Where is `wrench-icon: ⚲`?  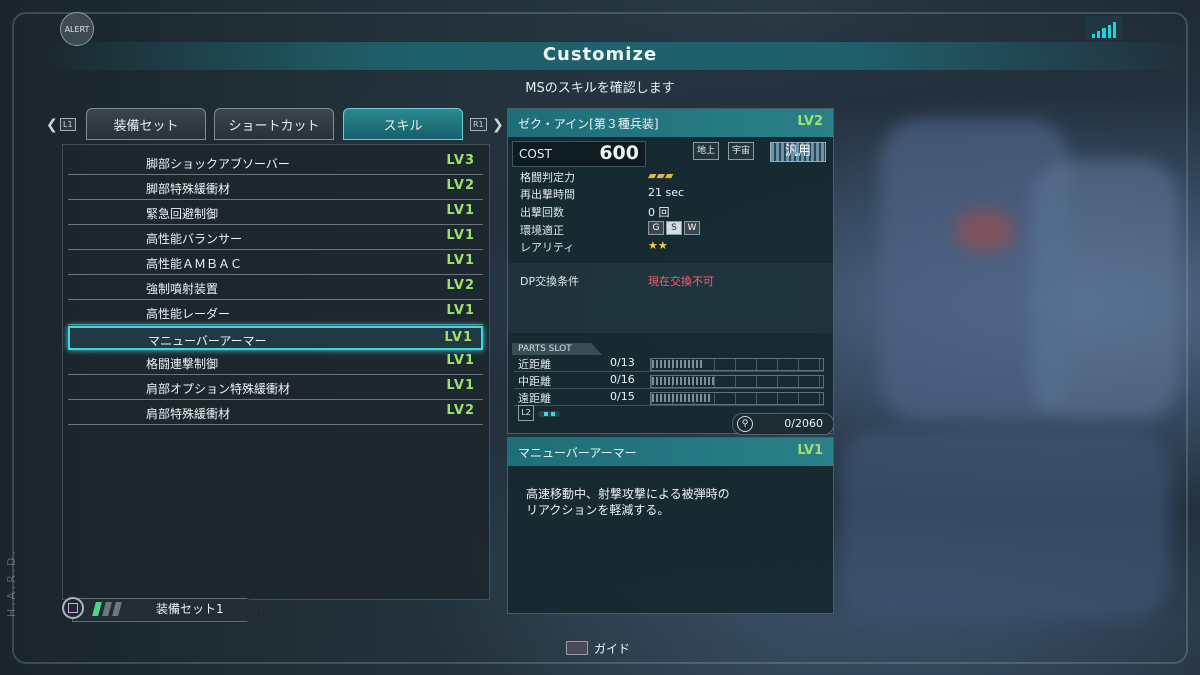 wrench-icon: ⚲ is located at coordinates (745, 424).